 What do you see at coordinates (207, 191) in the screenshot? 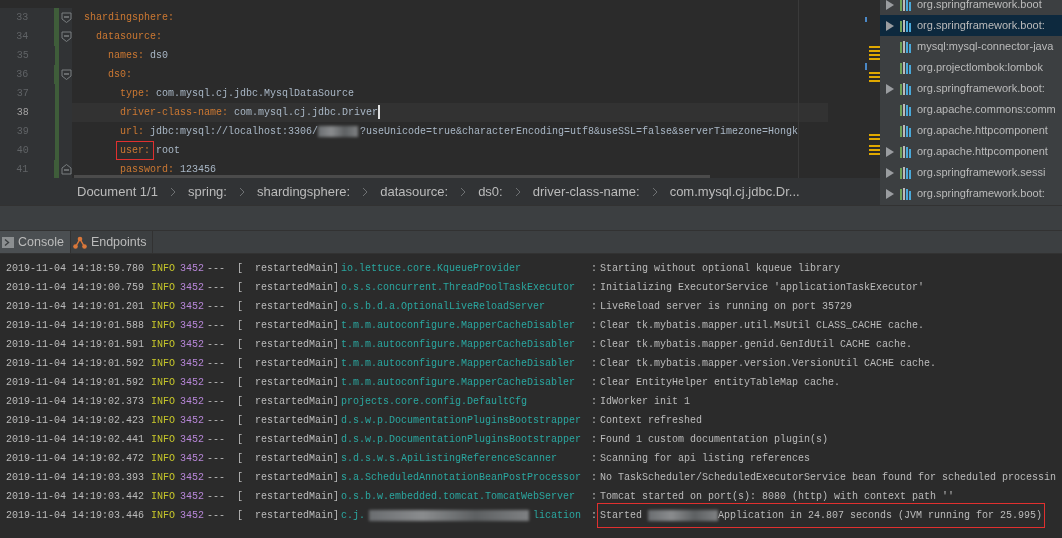
I see `breadcrumb-item: spring:` at bounding box center [207, 191].